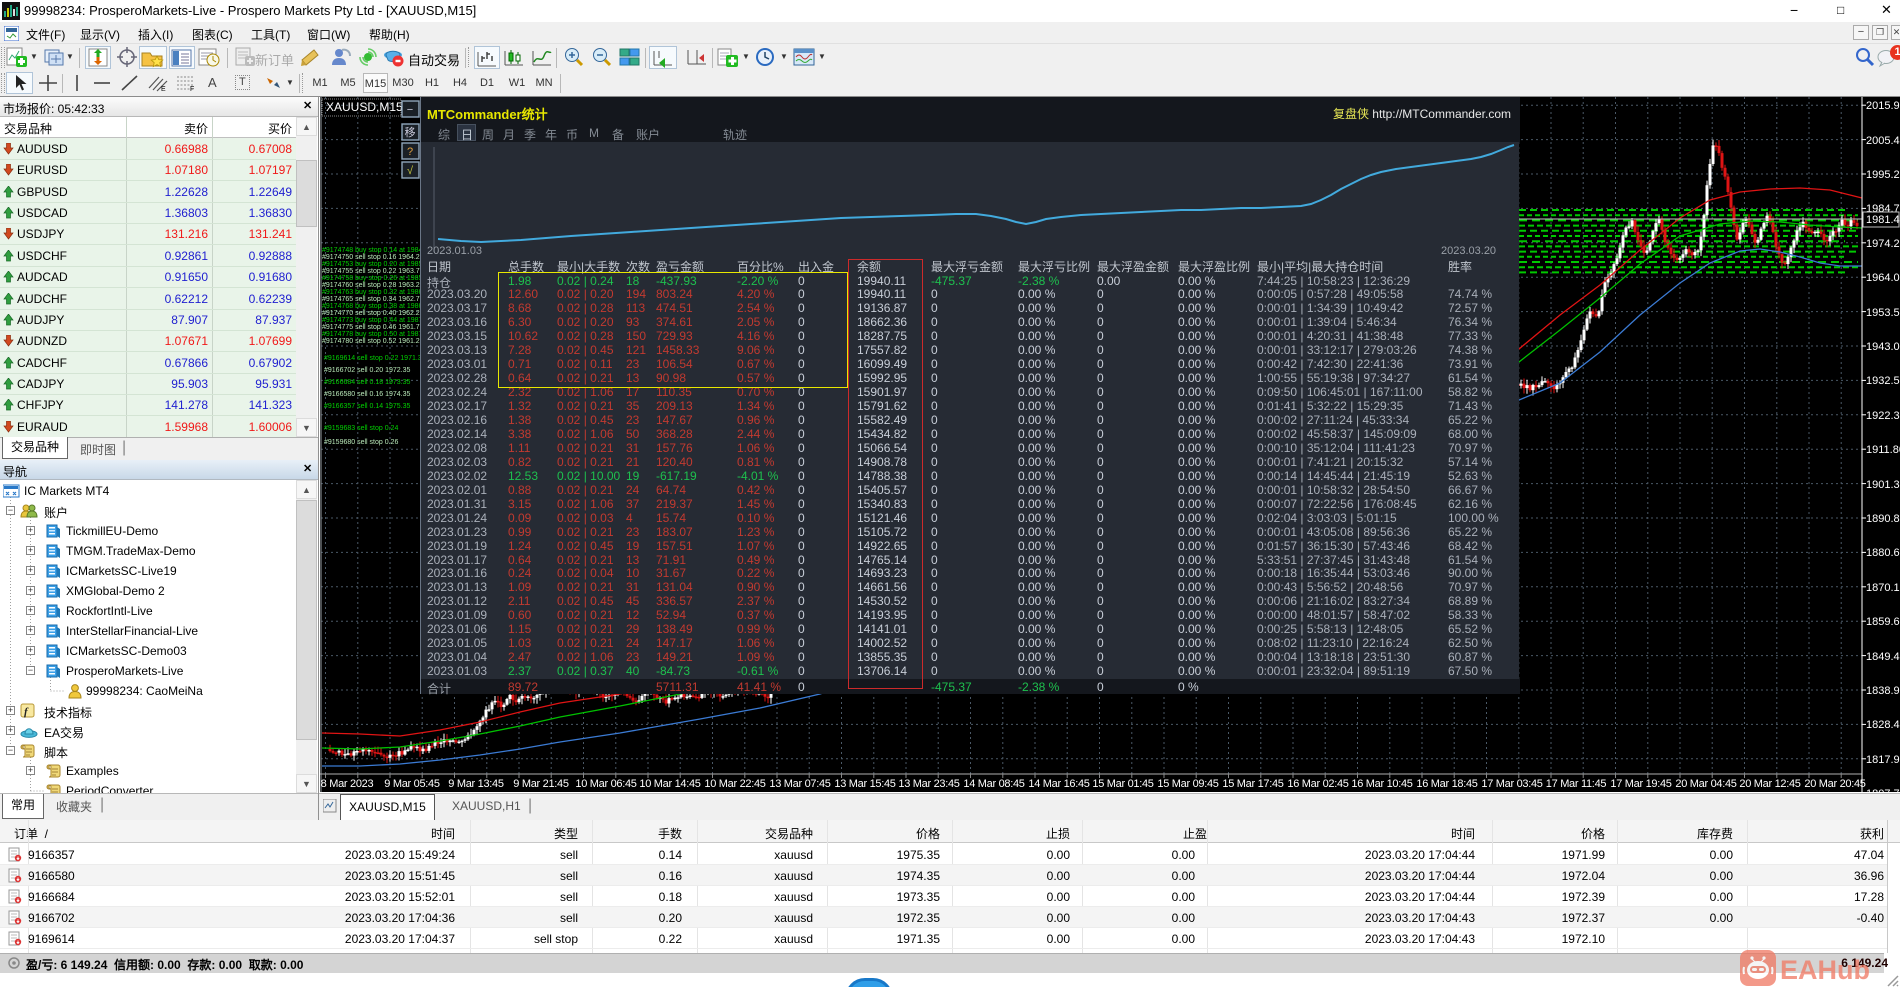 This screenshot has height=987, width=1900. I want to click on svg-text: 9 Mar 05:45, so click(412, 784).